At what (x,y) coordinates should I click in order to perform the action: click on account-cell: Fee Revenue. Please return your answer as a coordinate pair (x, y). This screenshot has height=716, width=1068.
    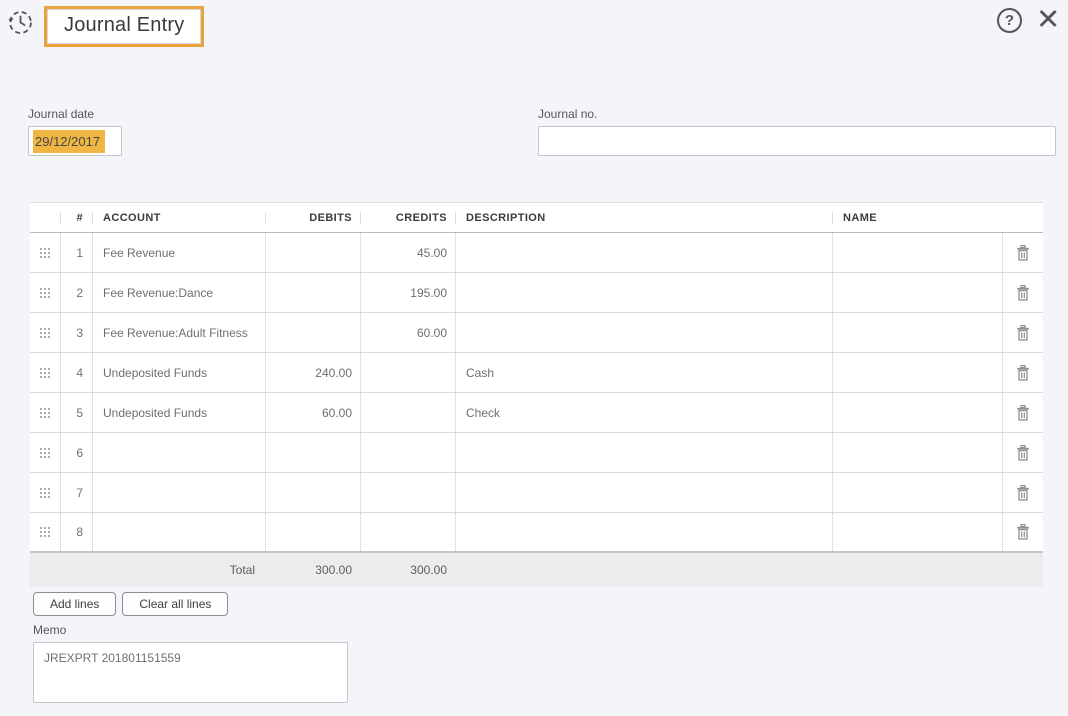
    Looking at the image, I should click on (178, 252).